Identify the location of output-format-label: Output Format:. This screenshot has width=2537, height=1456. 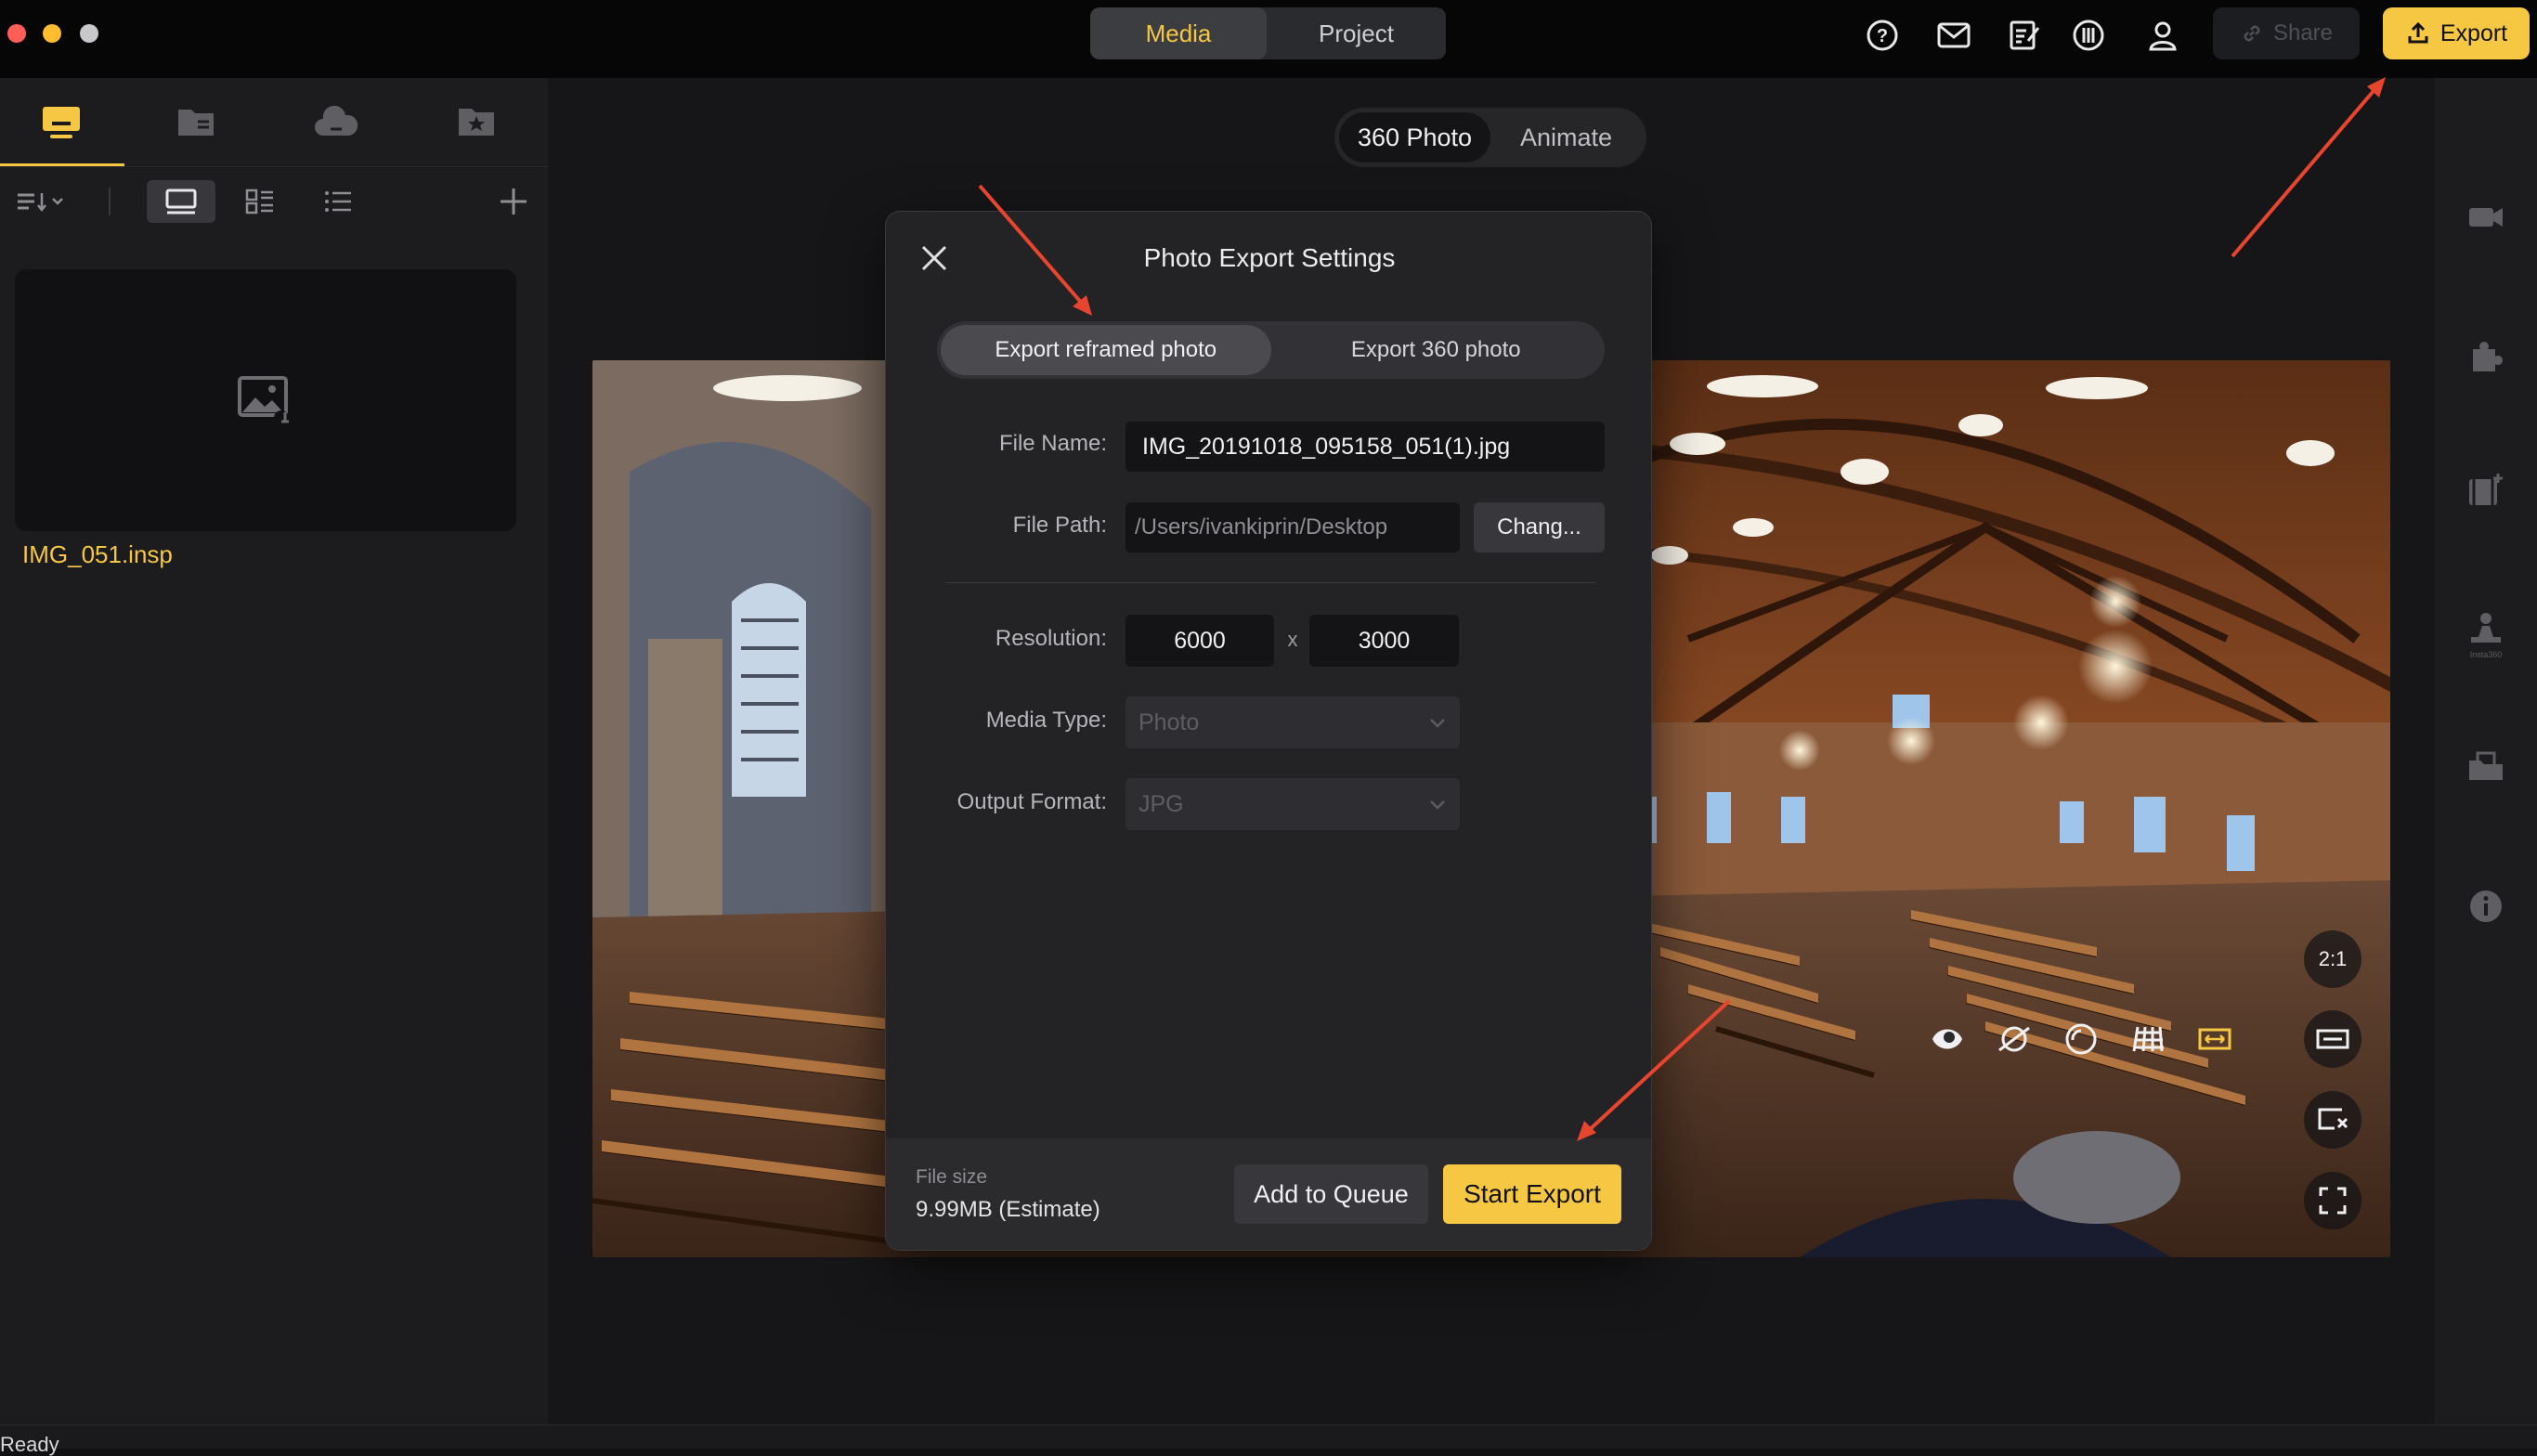
(1031, 801).